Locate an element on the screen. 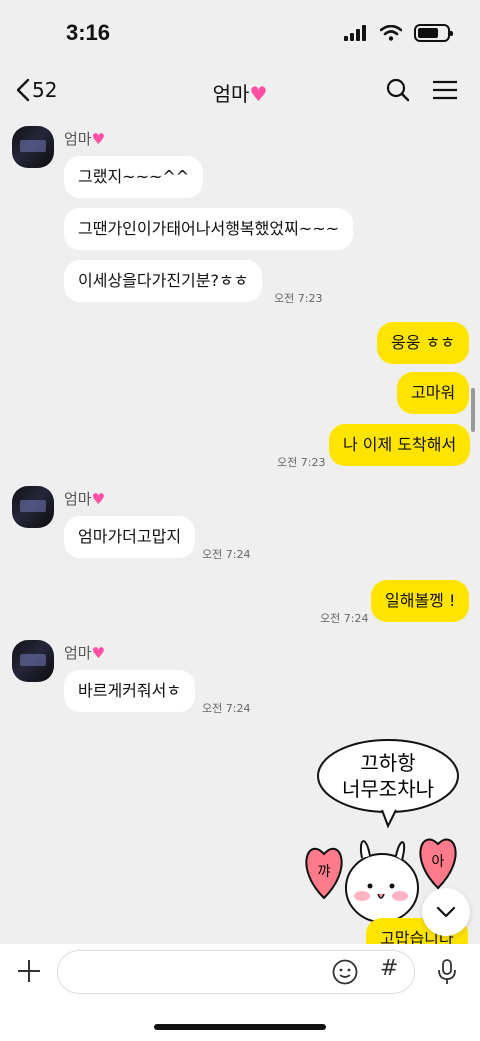 The width and height of the screenshot is (480, 1041). menu-icon is located at coordinates (445, 90).